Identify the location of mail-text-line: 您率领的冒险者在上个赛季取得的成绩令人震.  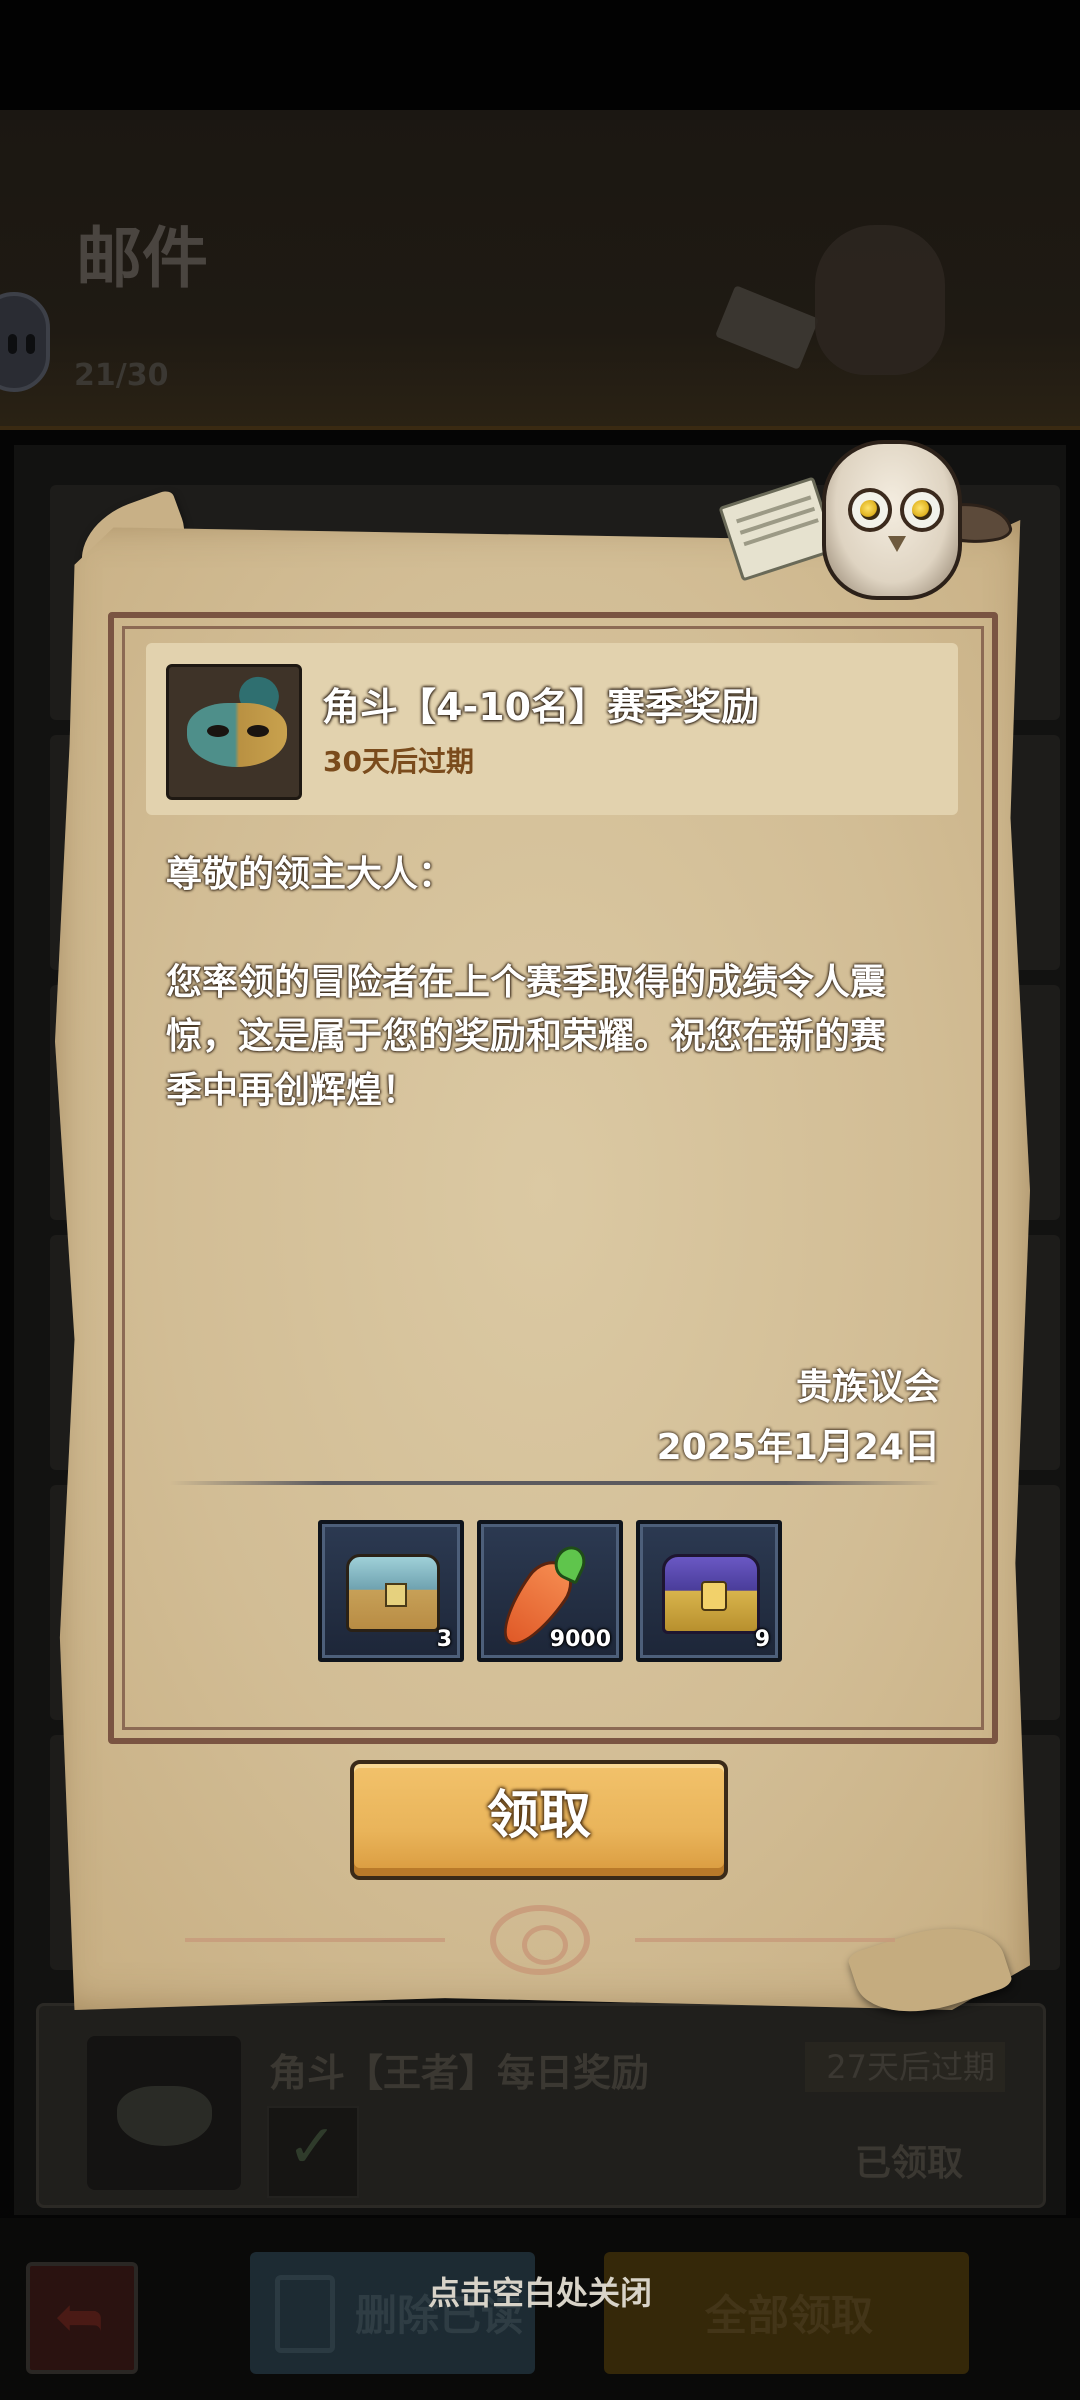
(526, 982).